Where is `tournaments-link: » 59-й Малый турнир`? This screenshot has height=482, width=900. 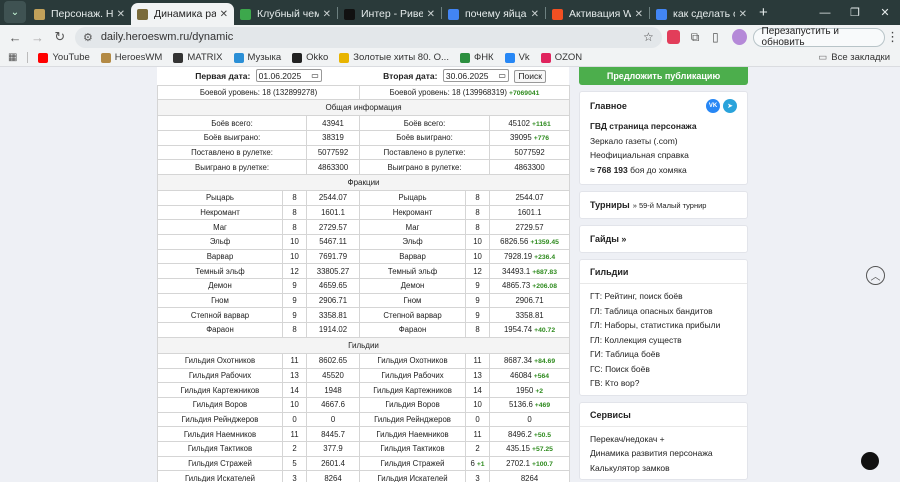 tournaments-link: » 59-й Малый турнир is located at coordinates (670, 205).